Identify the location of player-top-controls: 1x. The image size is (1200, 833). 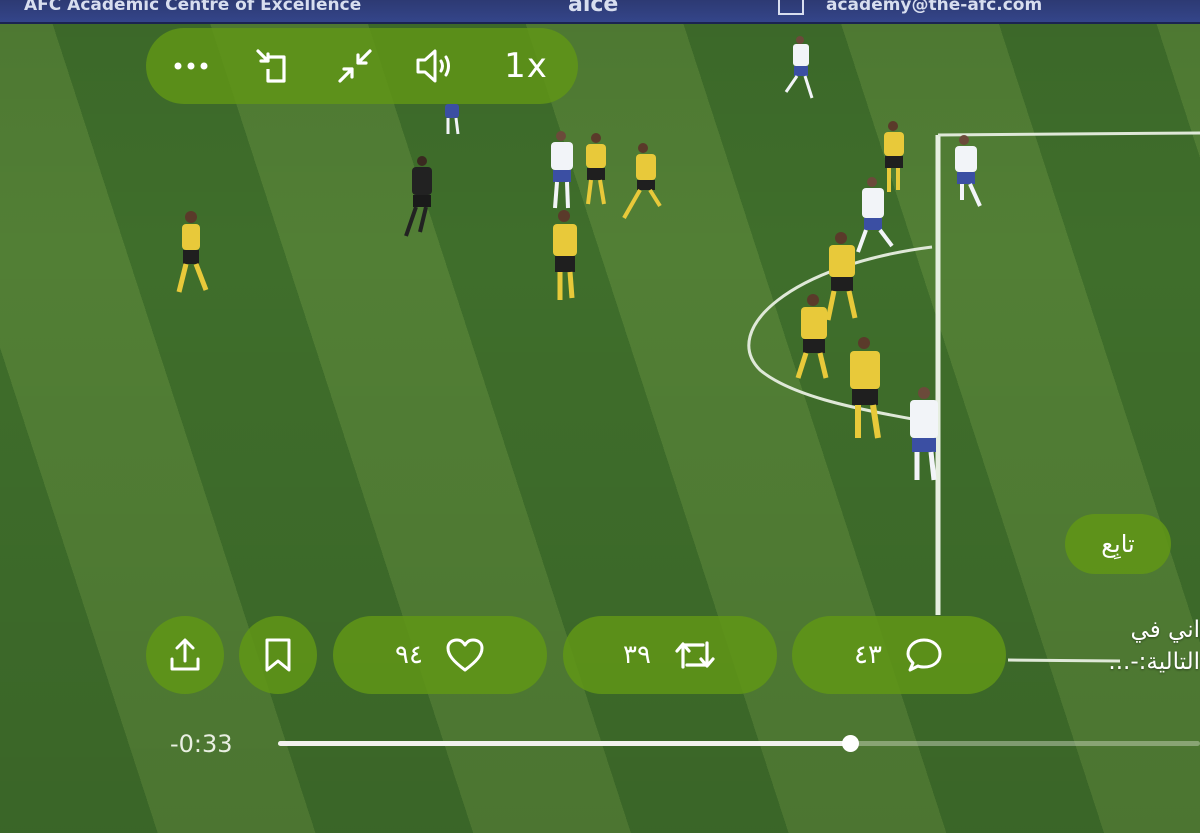
(362, 66).